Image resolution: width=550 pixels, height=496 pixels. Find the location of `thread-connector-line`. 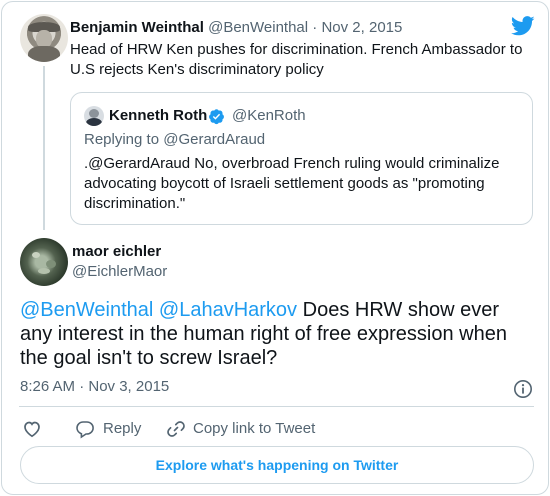

thread-connector-line is located at coordinates (44, 148).